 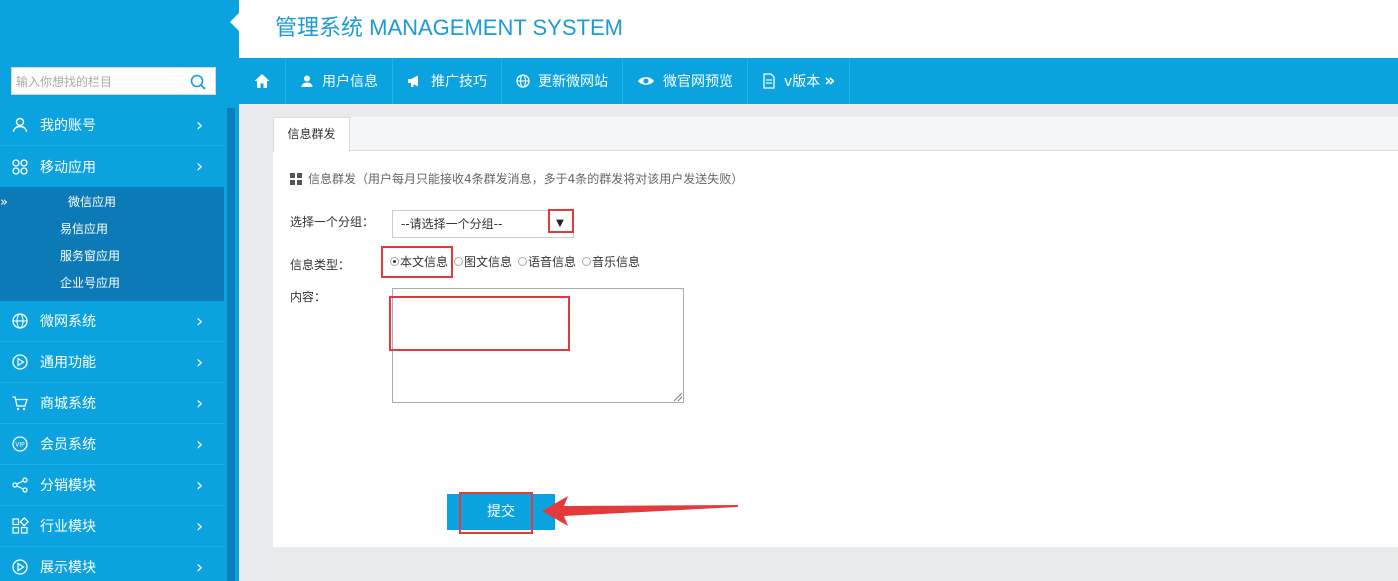 I want to click on search-icon, so click(x=198, y=82).